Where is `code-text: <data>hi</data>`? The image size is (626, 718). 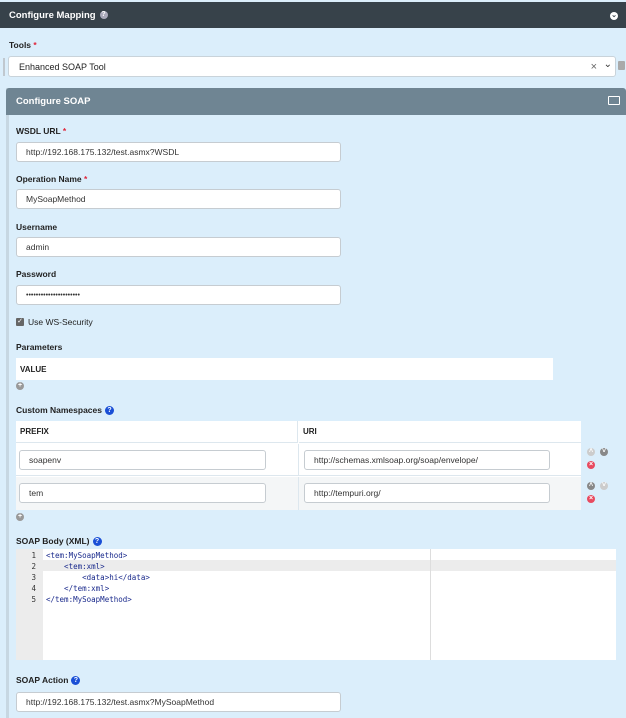 code-text: <data>hi</data> is located at coordinates (98, 577).